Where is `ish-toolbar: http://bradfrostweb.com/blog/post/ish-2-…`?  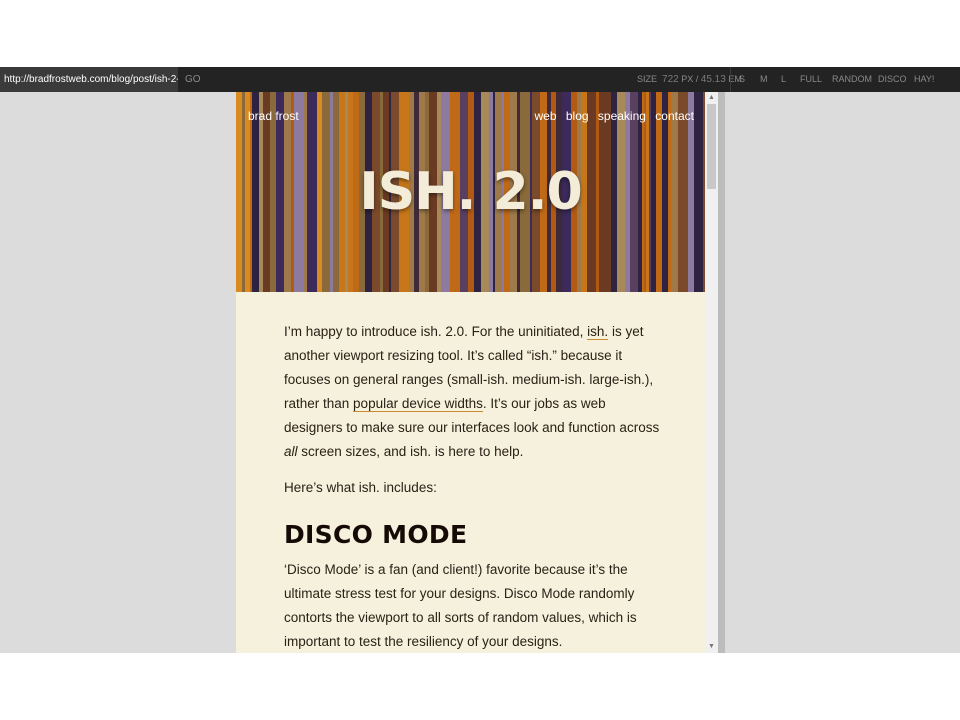 ish-toolbar: http://bradfrostweb.com/blog/post/ish-2-… is located at coordinates (480, 79).